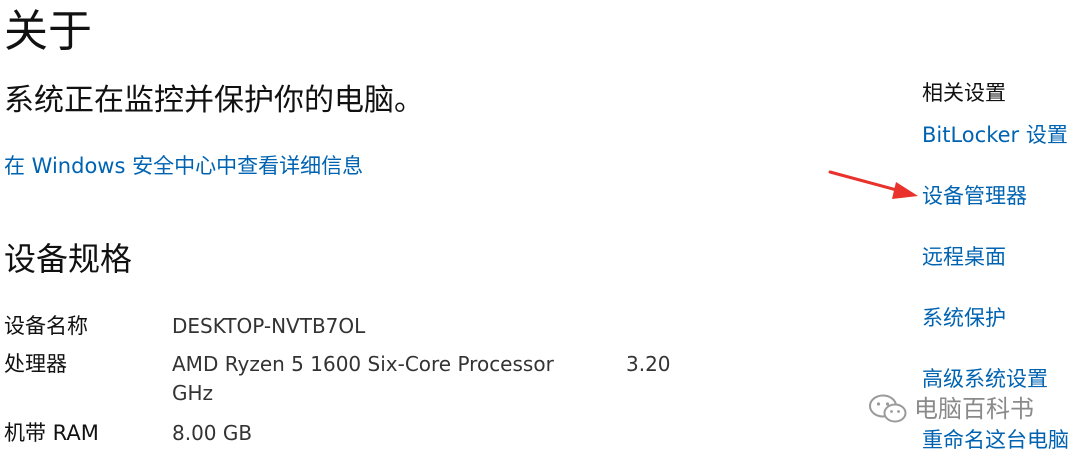 The width and height of the screenshot is (1080, 459). Describe the element at coordinates (995, 135) in the screenshot. I see `bitlocker-settings-link: BitLocker 设置` at that location.